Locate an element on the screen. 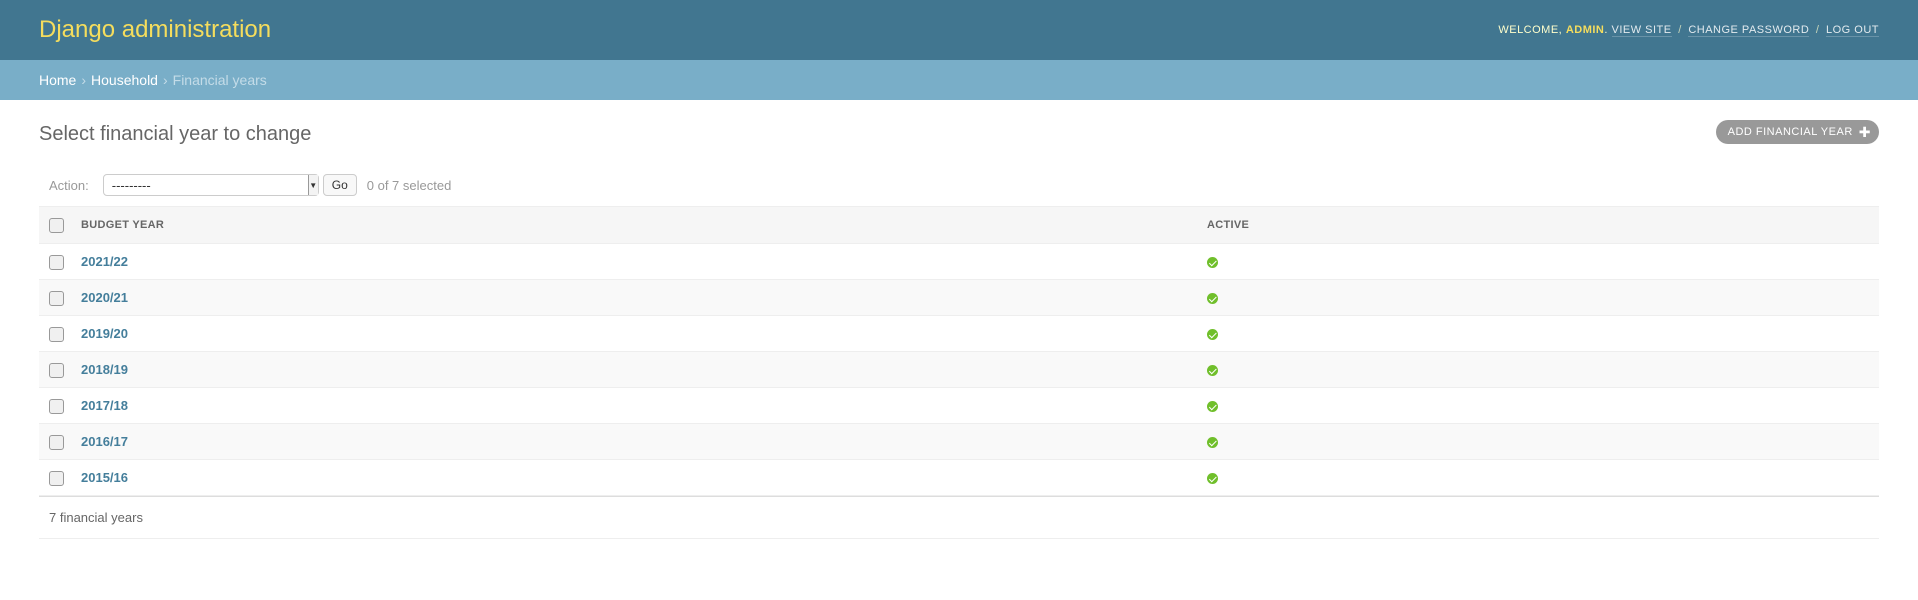 The image size is (1918, 600). budget-year-link: 2018/19 is located at coordinates (104, 369).